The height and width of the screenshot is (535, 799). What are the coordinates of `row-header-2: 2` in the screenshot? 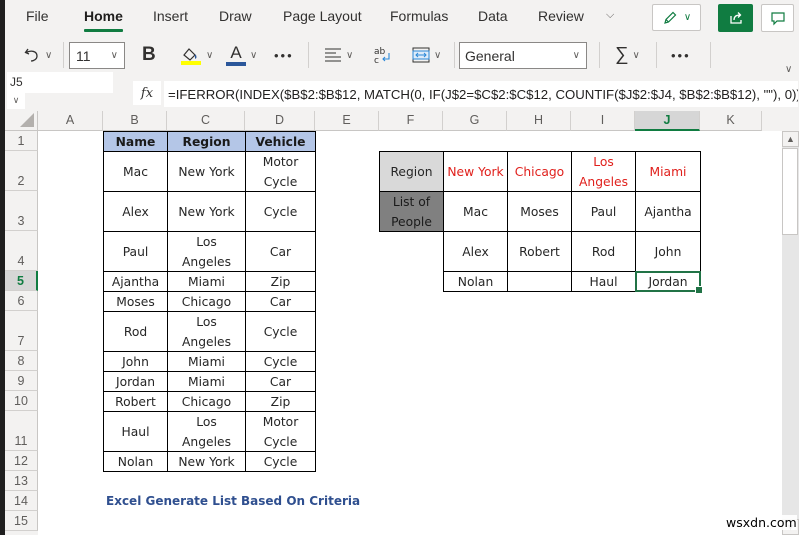 It's located at (21, 171).